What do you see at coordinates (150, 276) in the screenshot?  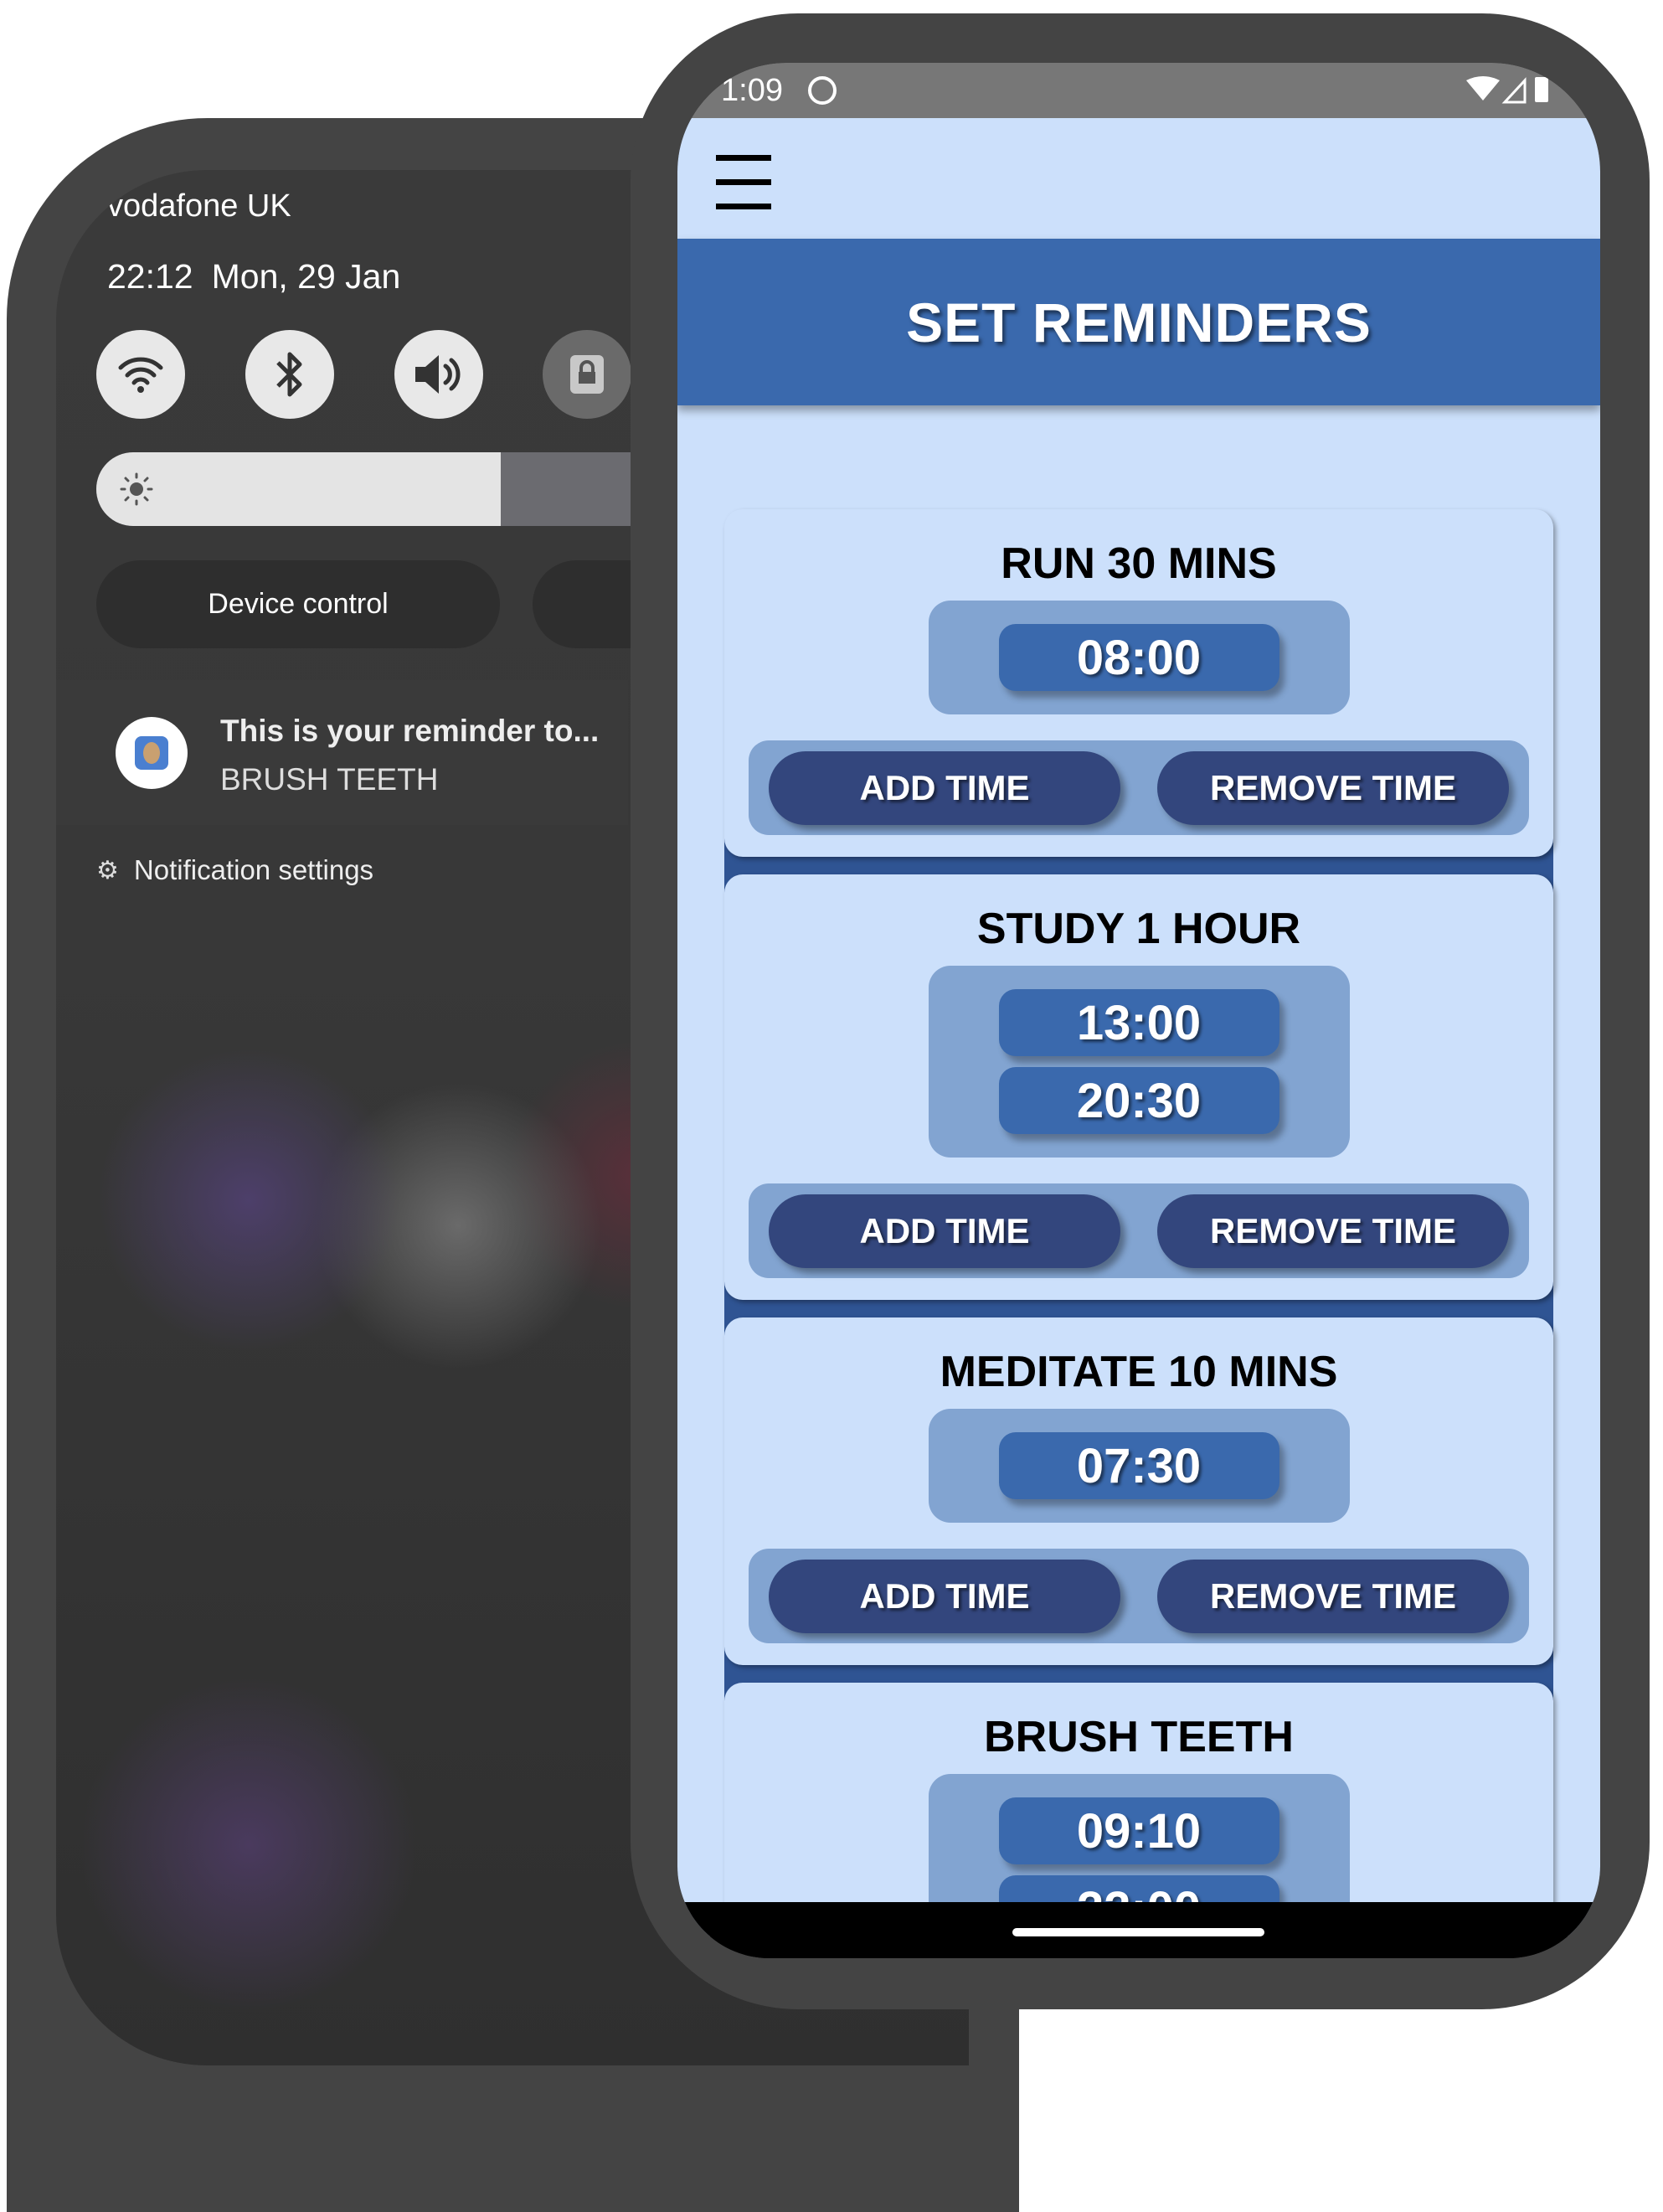 I see `clock: 22:12` at bounding box center [150, 276].